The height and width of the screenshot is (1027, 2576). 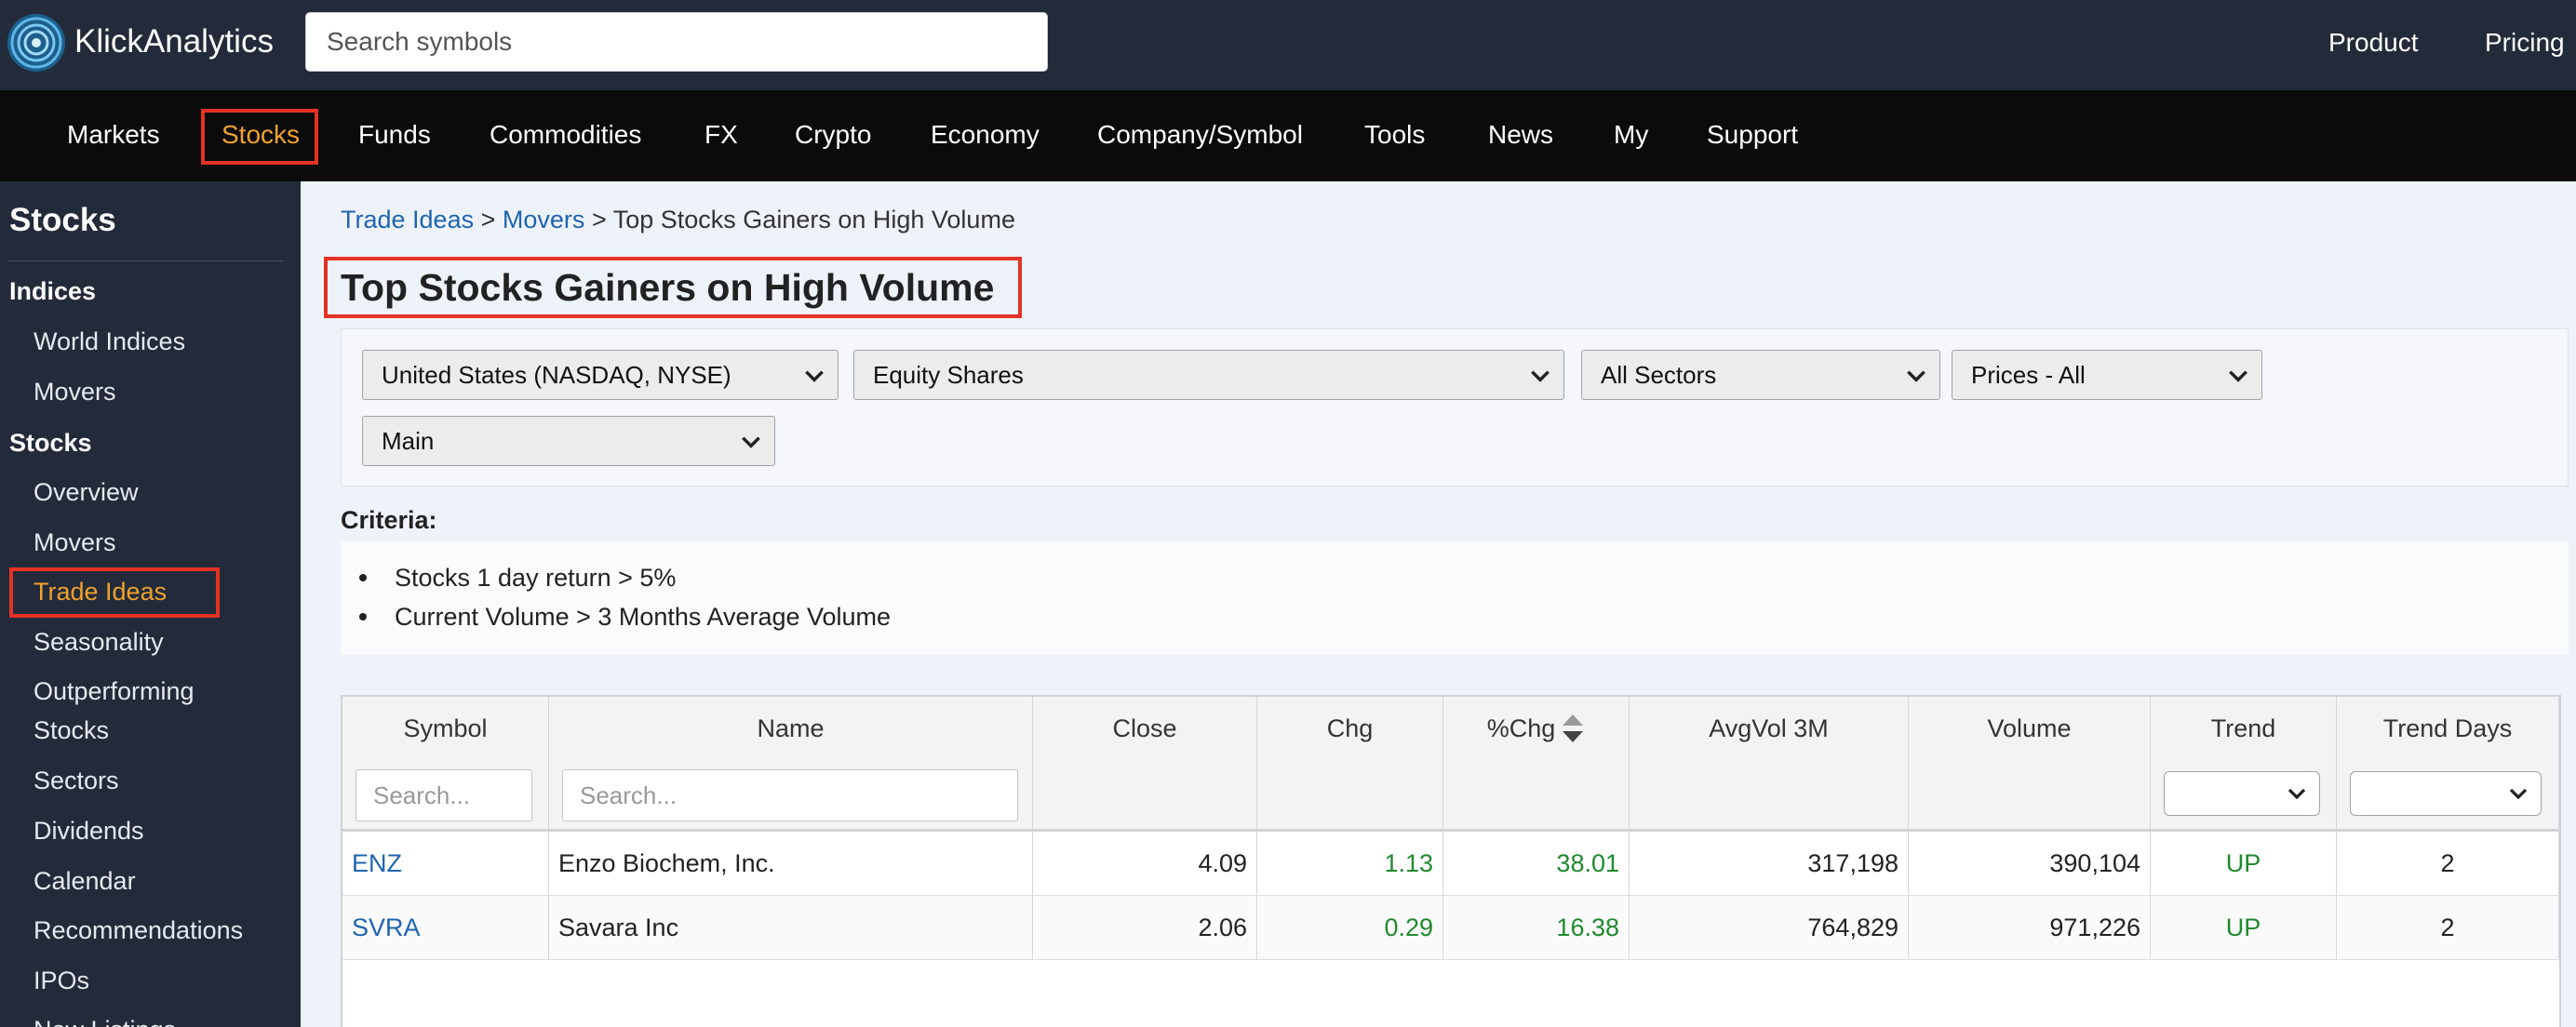 I want to click on sidebar-item-outperforming-line2: Stocks, so click(x=159, y=730).